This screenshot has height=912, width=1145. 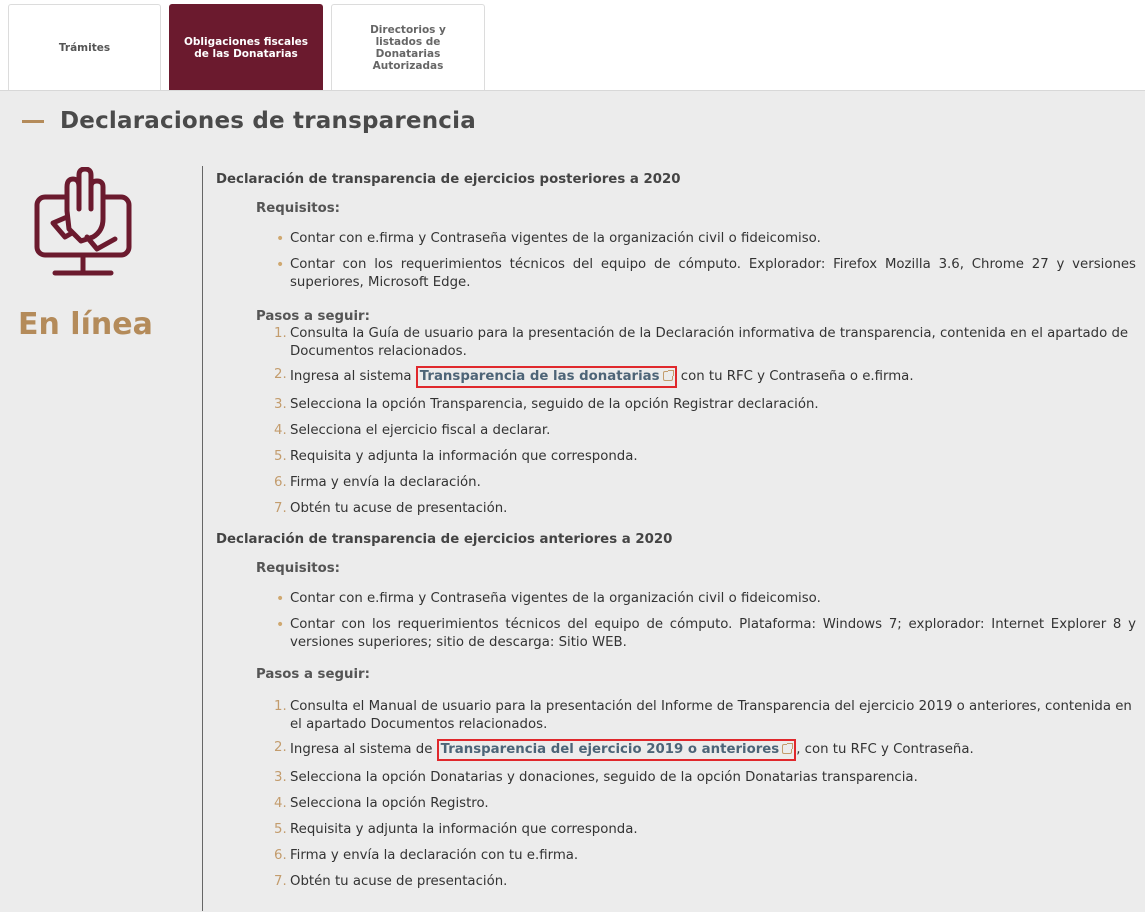 What do you see at coordinates (389, 803) in the screenshot?
I see `step-text: Selecciona la opción Registro.` at bounding box center [389, 803].